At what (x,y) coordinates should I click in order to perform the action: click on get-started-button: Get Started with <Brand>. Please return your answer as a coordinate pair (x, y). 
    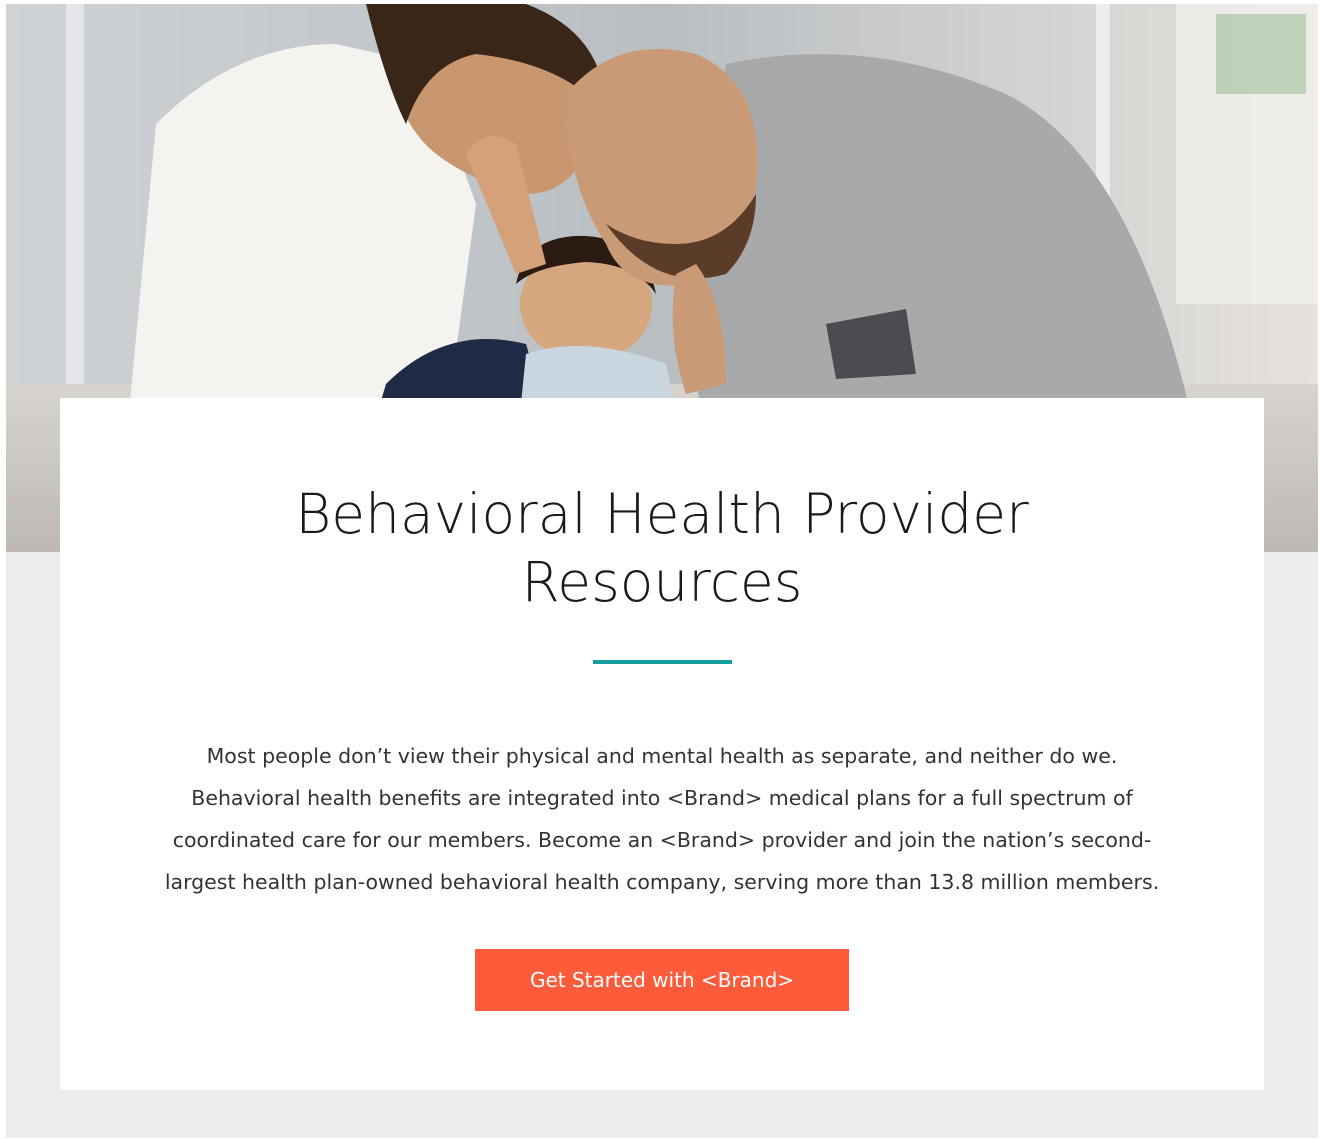
    Looking at the image, I should click on (662, 980).